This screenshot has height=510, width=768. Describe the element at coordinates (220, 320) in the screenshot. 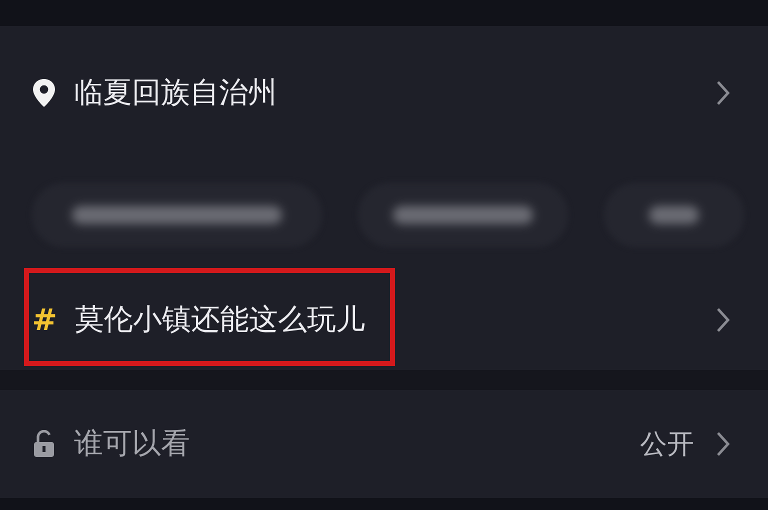

I see `topic-label: 莫伦小镇还能这么玩儿` at that location.